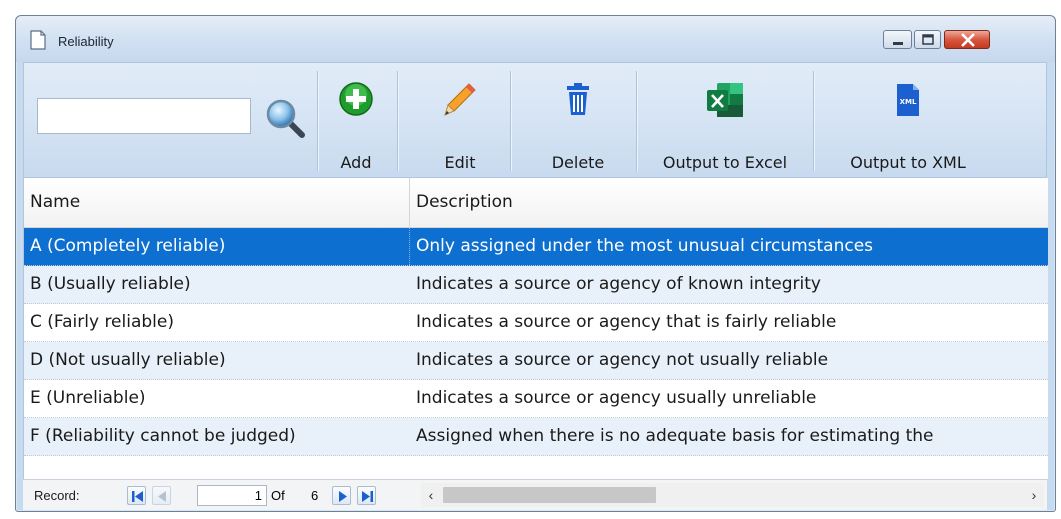  I want to click on last-record-button, so click(366, 495).